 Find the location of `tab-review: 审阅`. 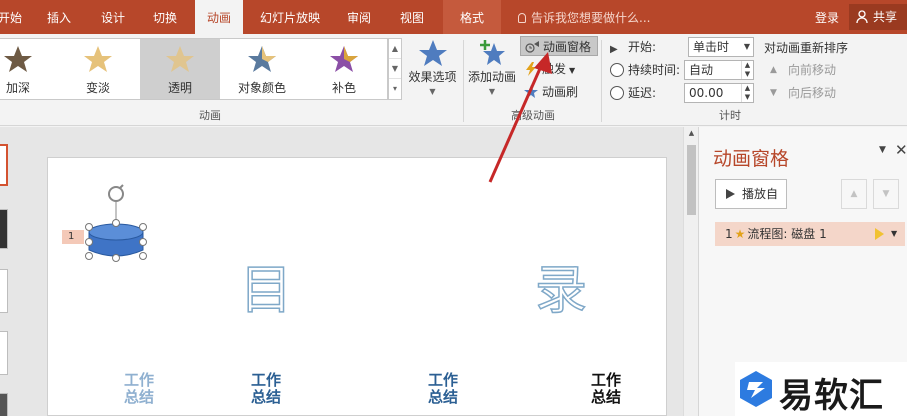

tab-review: 审阅 is located at coordinates (359, 17).